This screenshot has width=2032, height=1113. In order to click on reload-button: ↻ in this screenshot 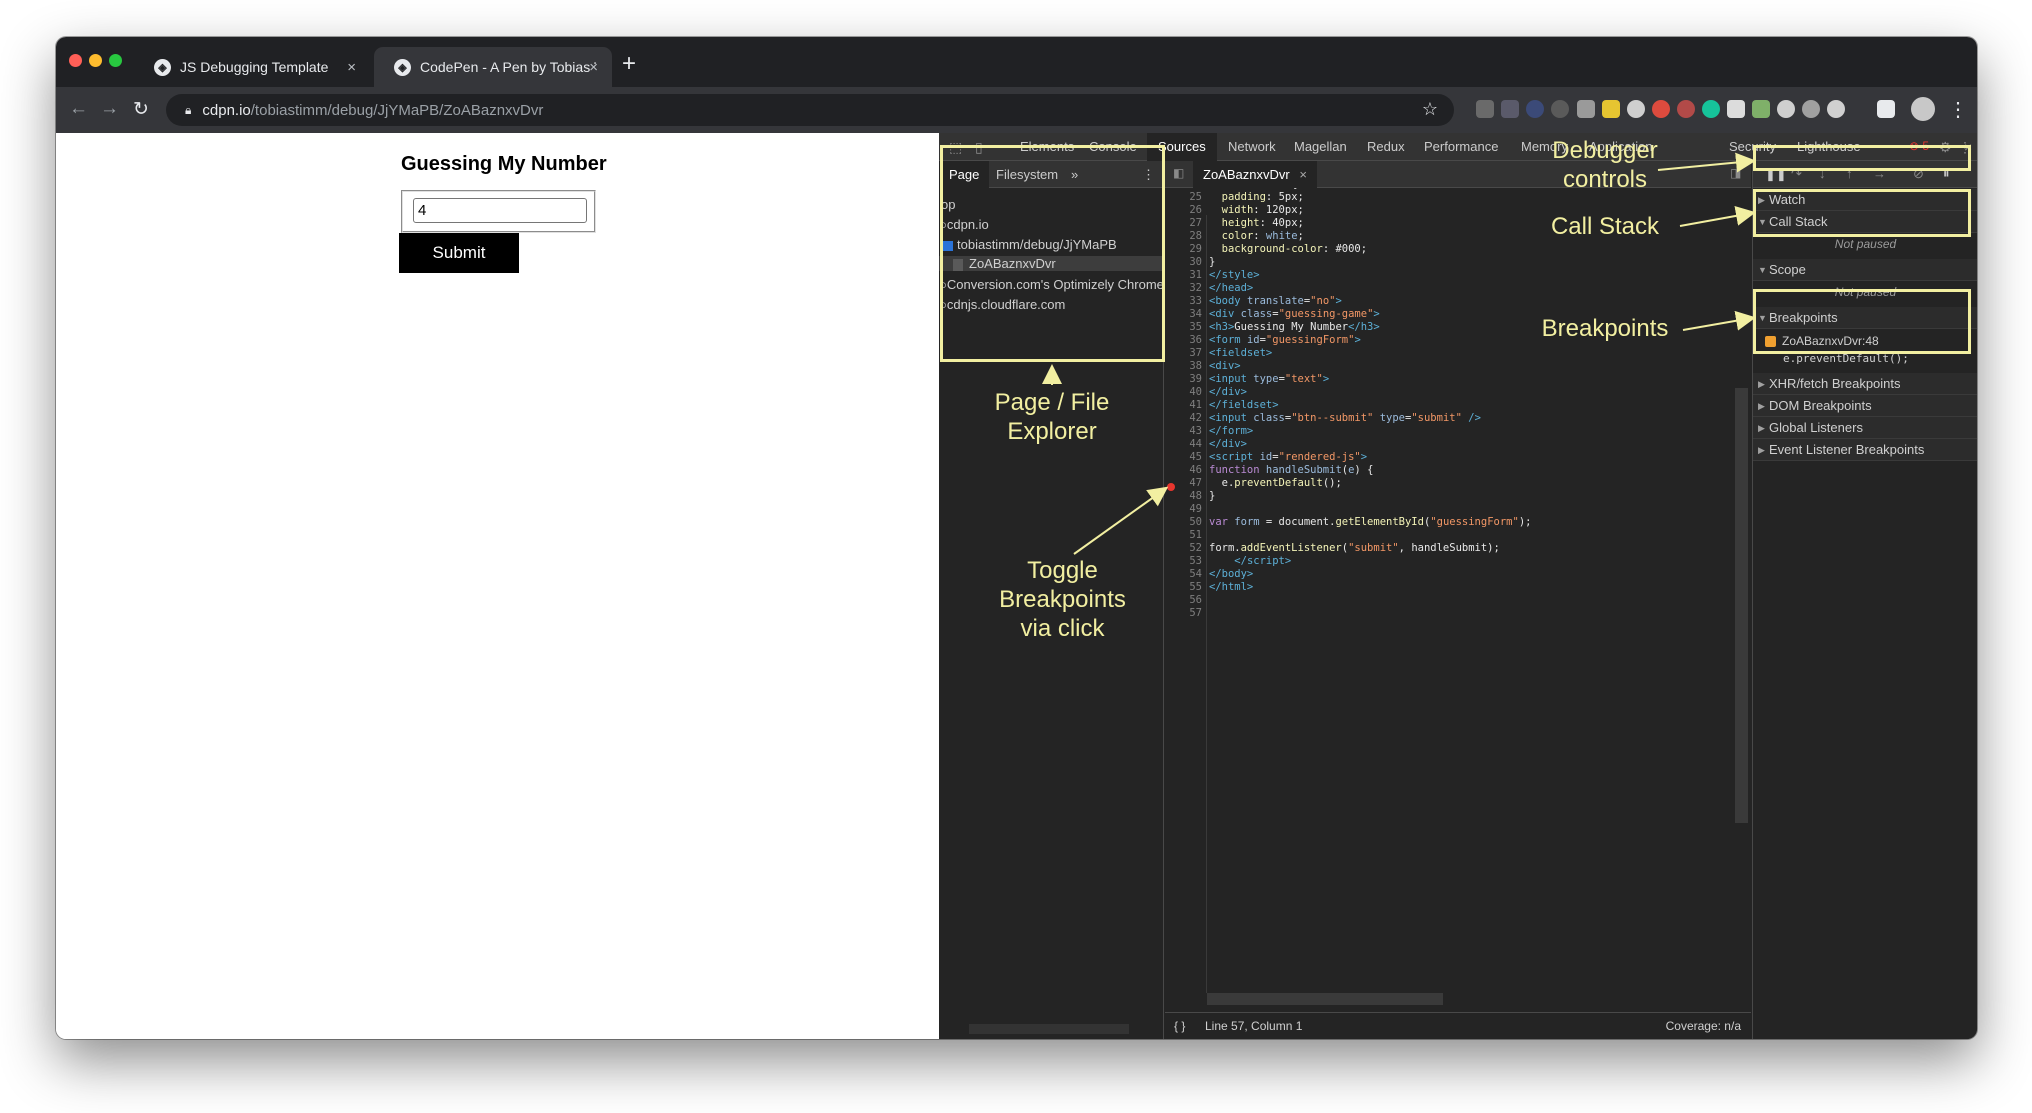, I will do `click(141, 109)`.